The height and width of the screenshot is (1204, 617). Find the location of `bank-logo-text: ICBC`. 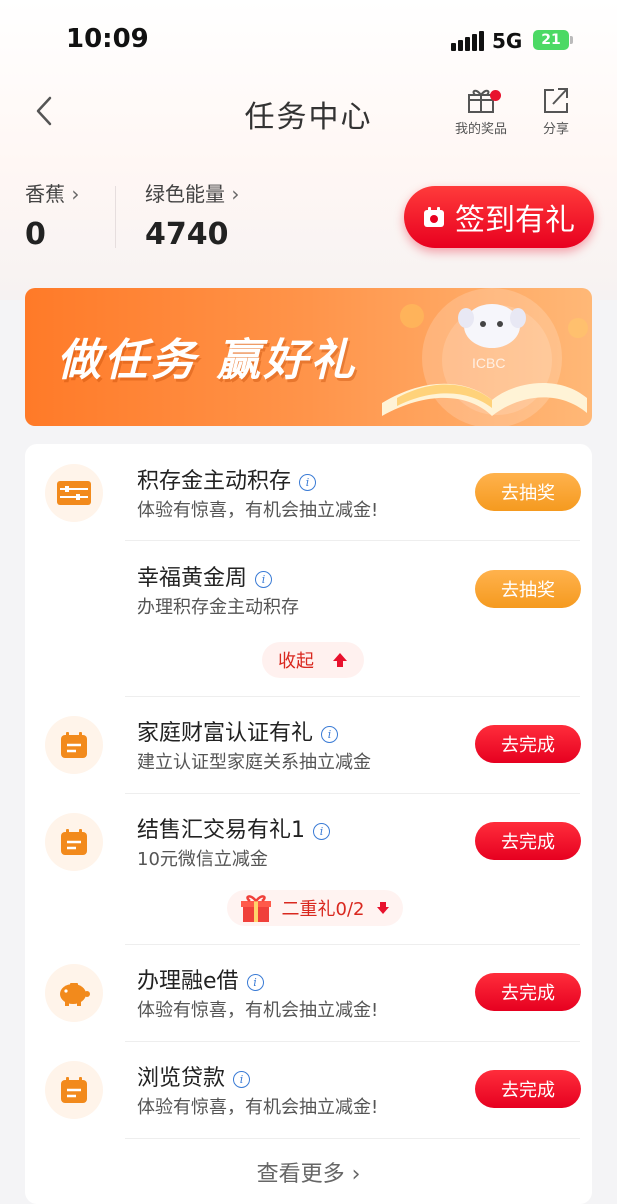

bank-logo-text: ICBC is located at coordinates (488, 363).